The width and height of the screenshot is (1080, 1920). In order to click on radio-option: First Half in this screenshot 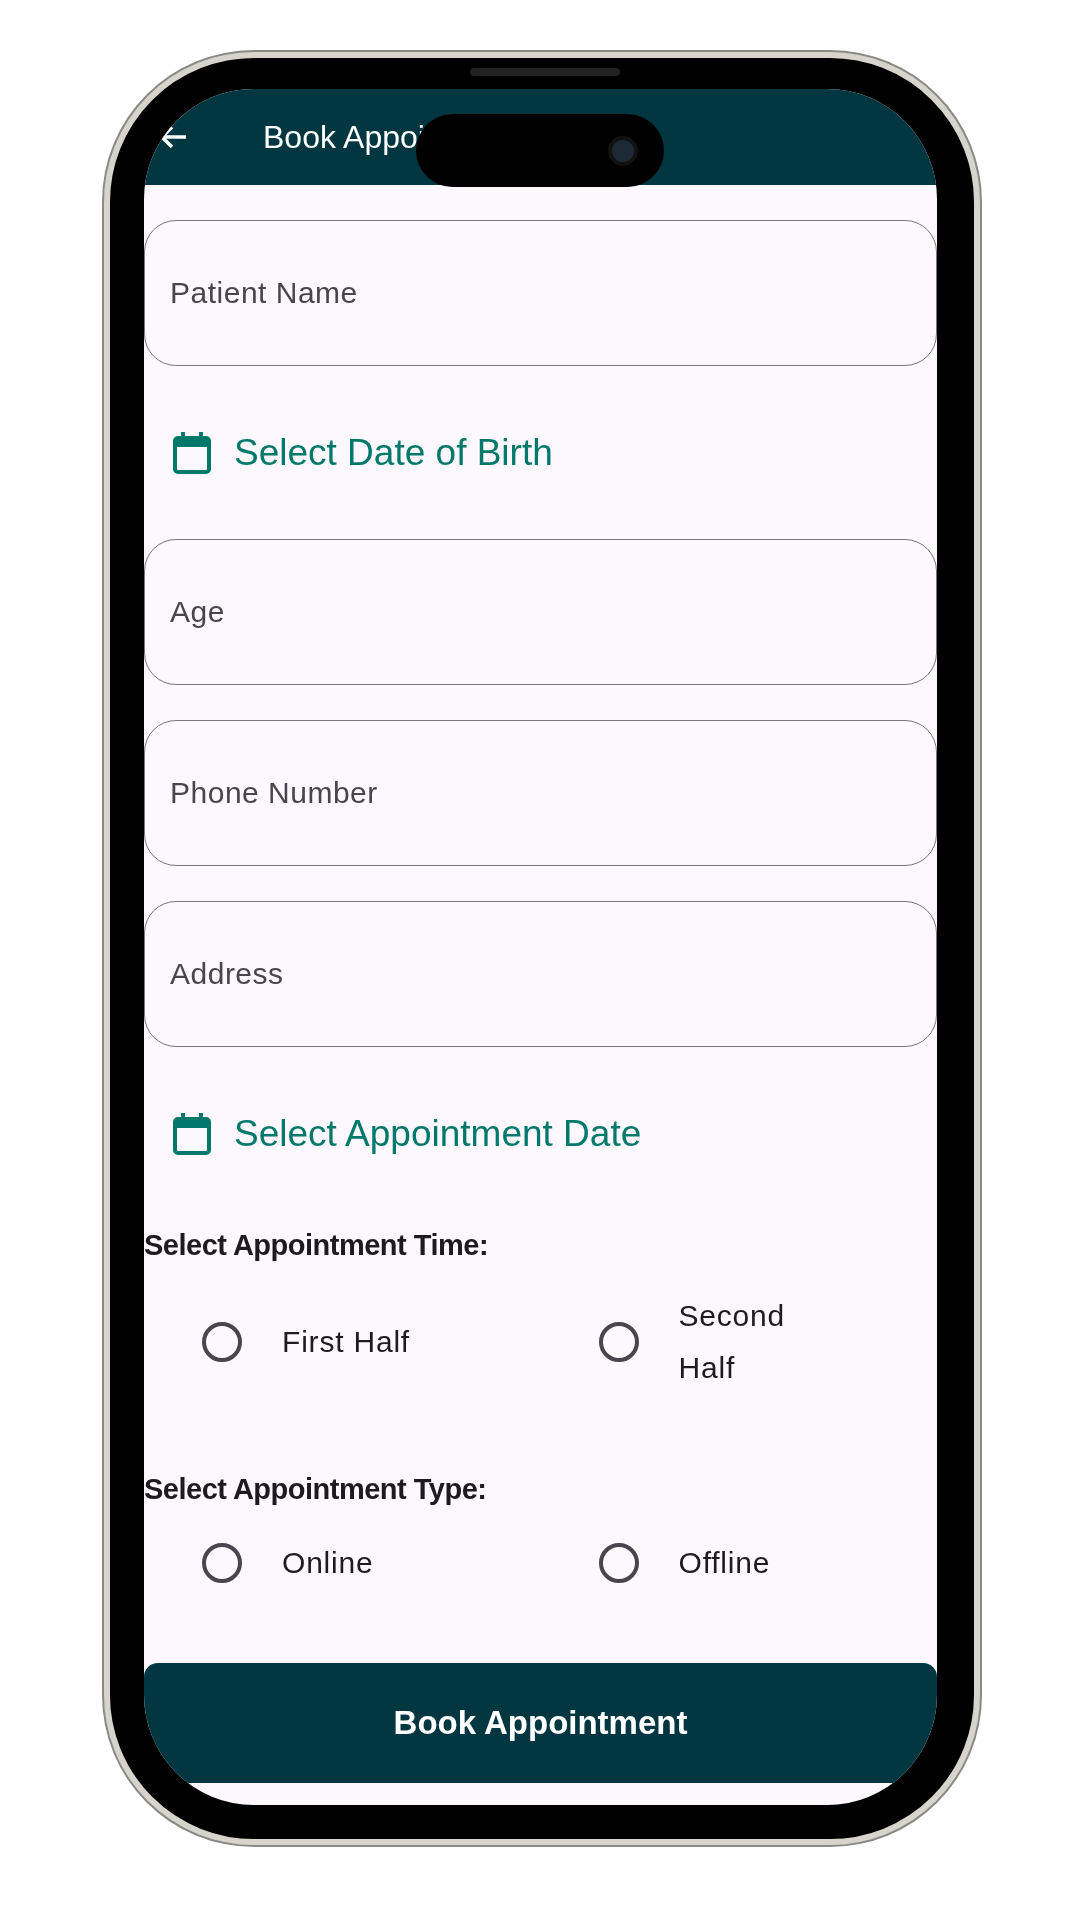, I will do `click(342, 1341)`.